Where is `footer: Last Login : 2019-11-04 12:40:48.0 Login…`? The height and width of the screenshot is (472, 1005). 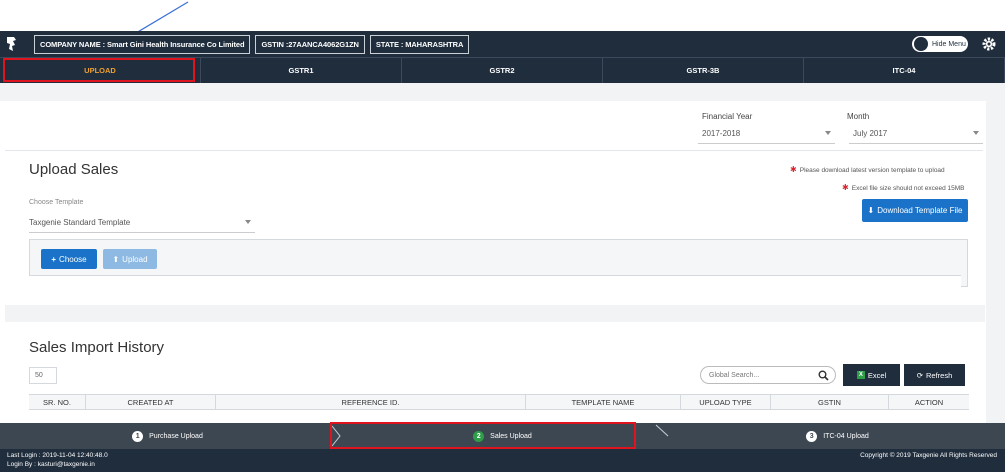
footer: Last Login : 2019-11-04 12:40:48.0 Login… is located at coordinates (502, 460).